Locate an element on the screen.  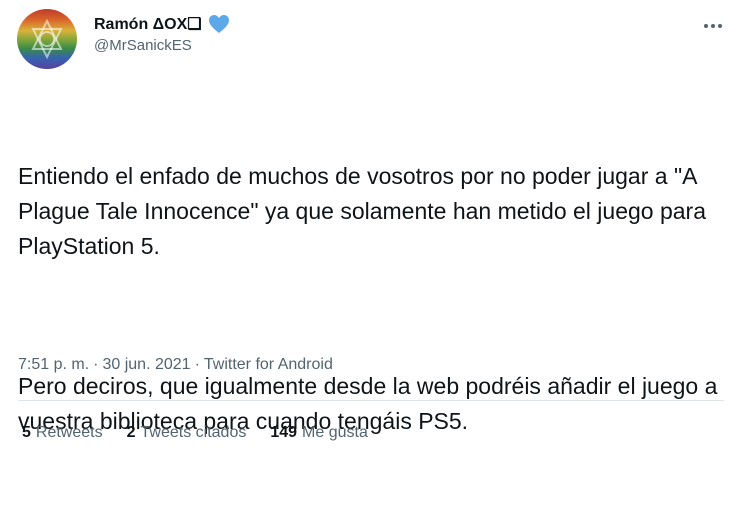
quote-tweets-count: 2 is located at coordinates (131, 432).